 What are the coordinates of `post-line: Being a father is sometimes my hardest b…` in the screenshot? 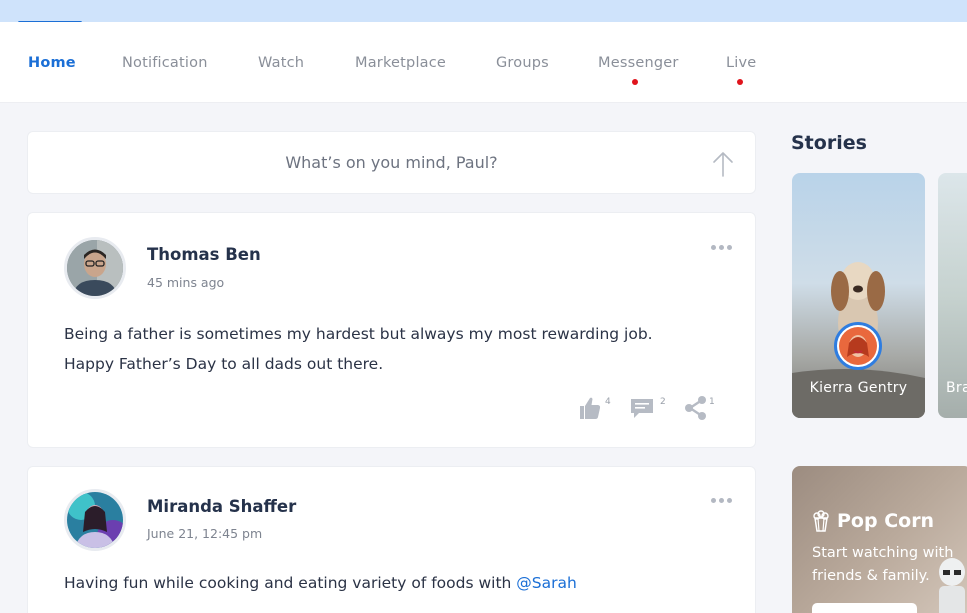 It's located at (358, 334).